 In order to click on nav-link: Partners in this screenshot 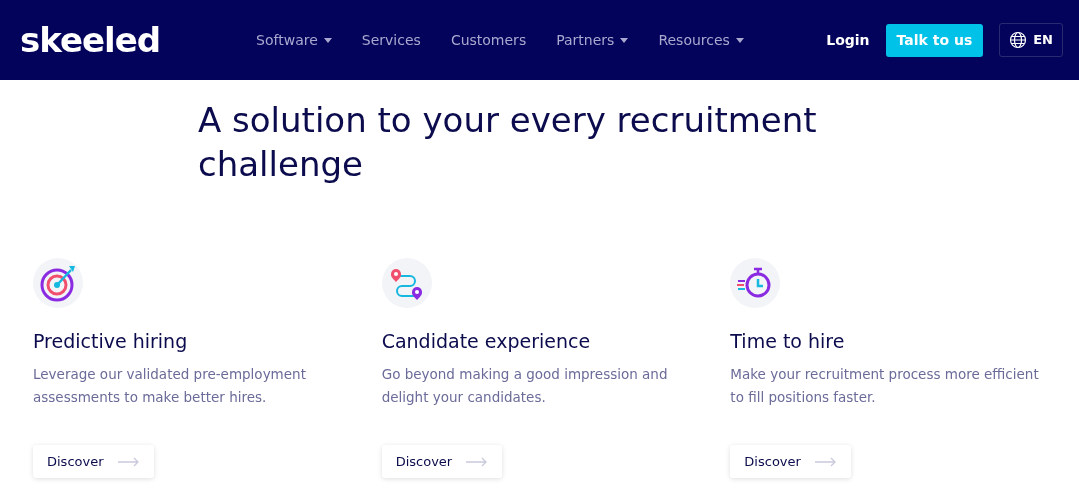, I will do `click(592, 40)`.